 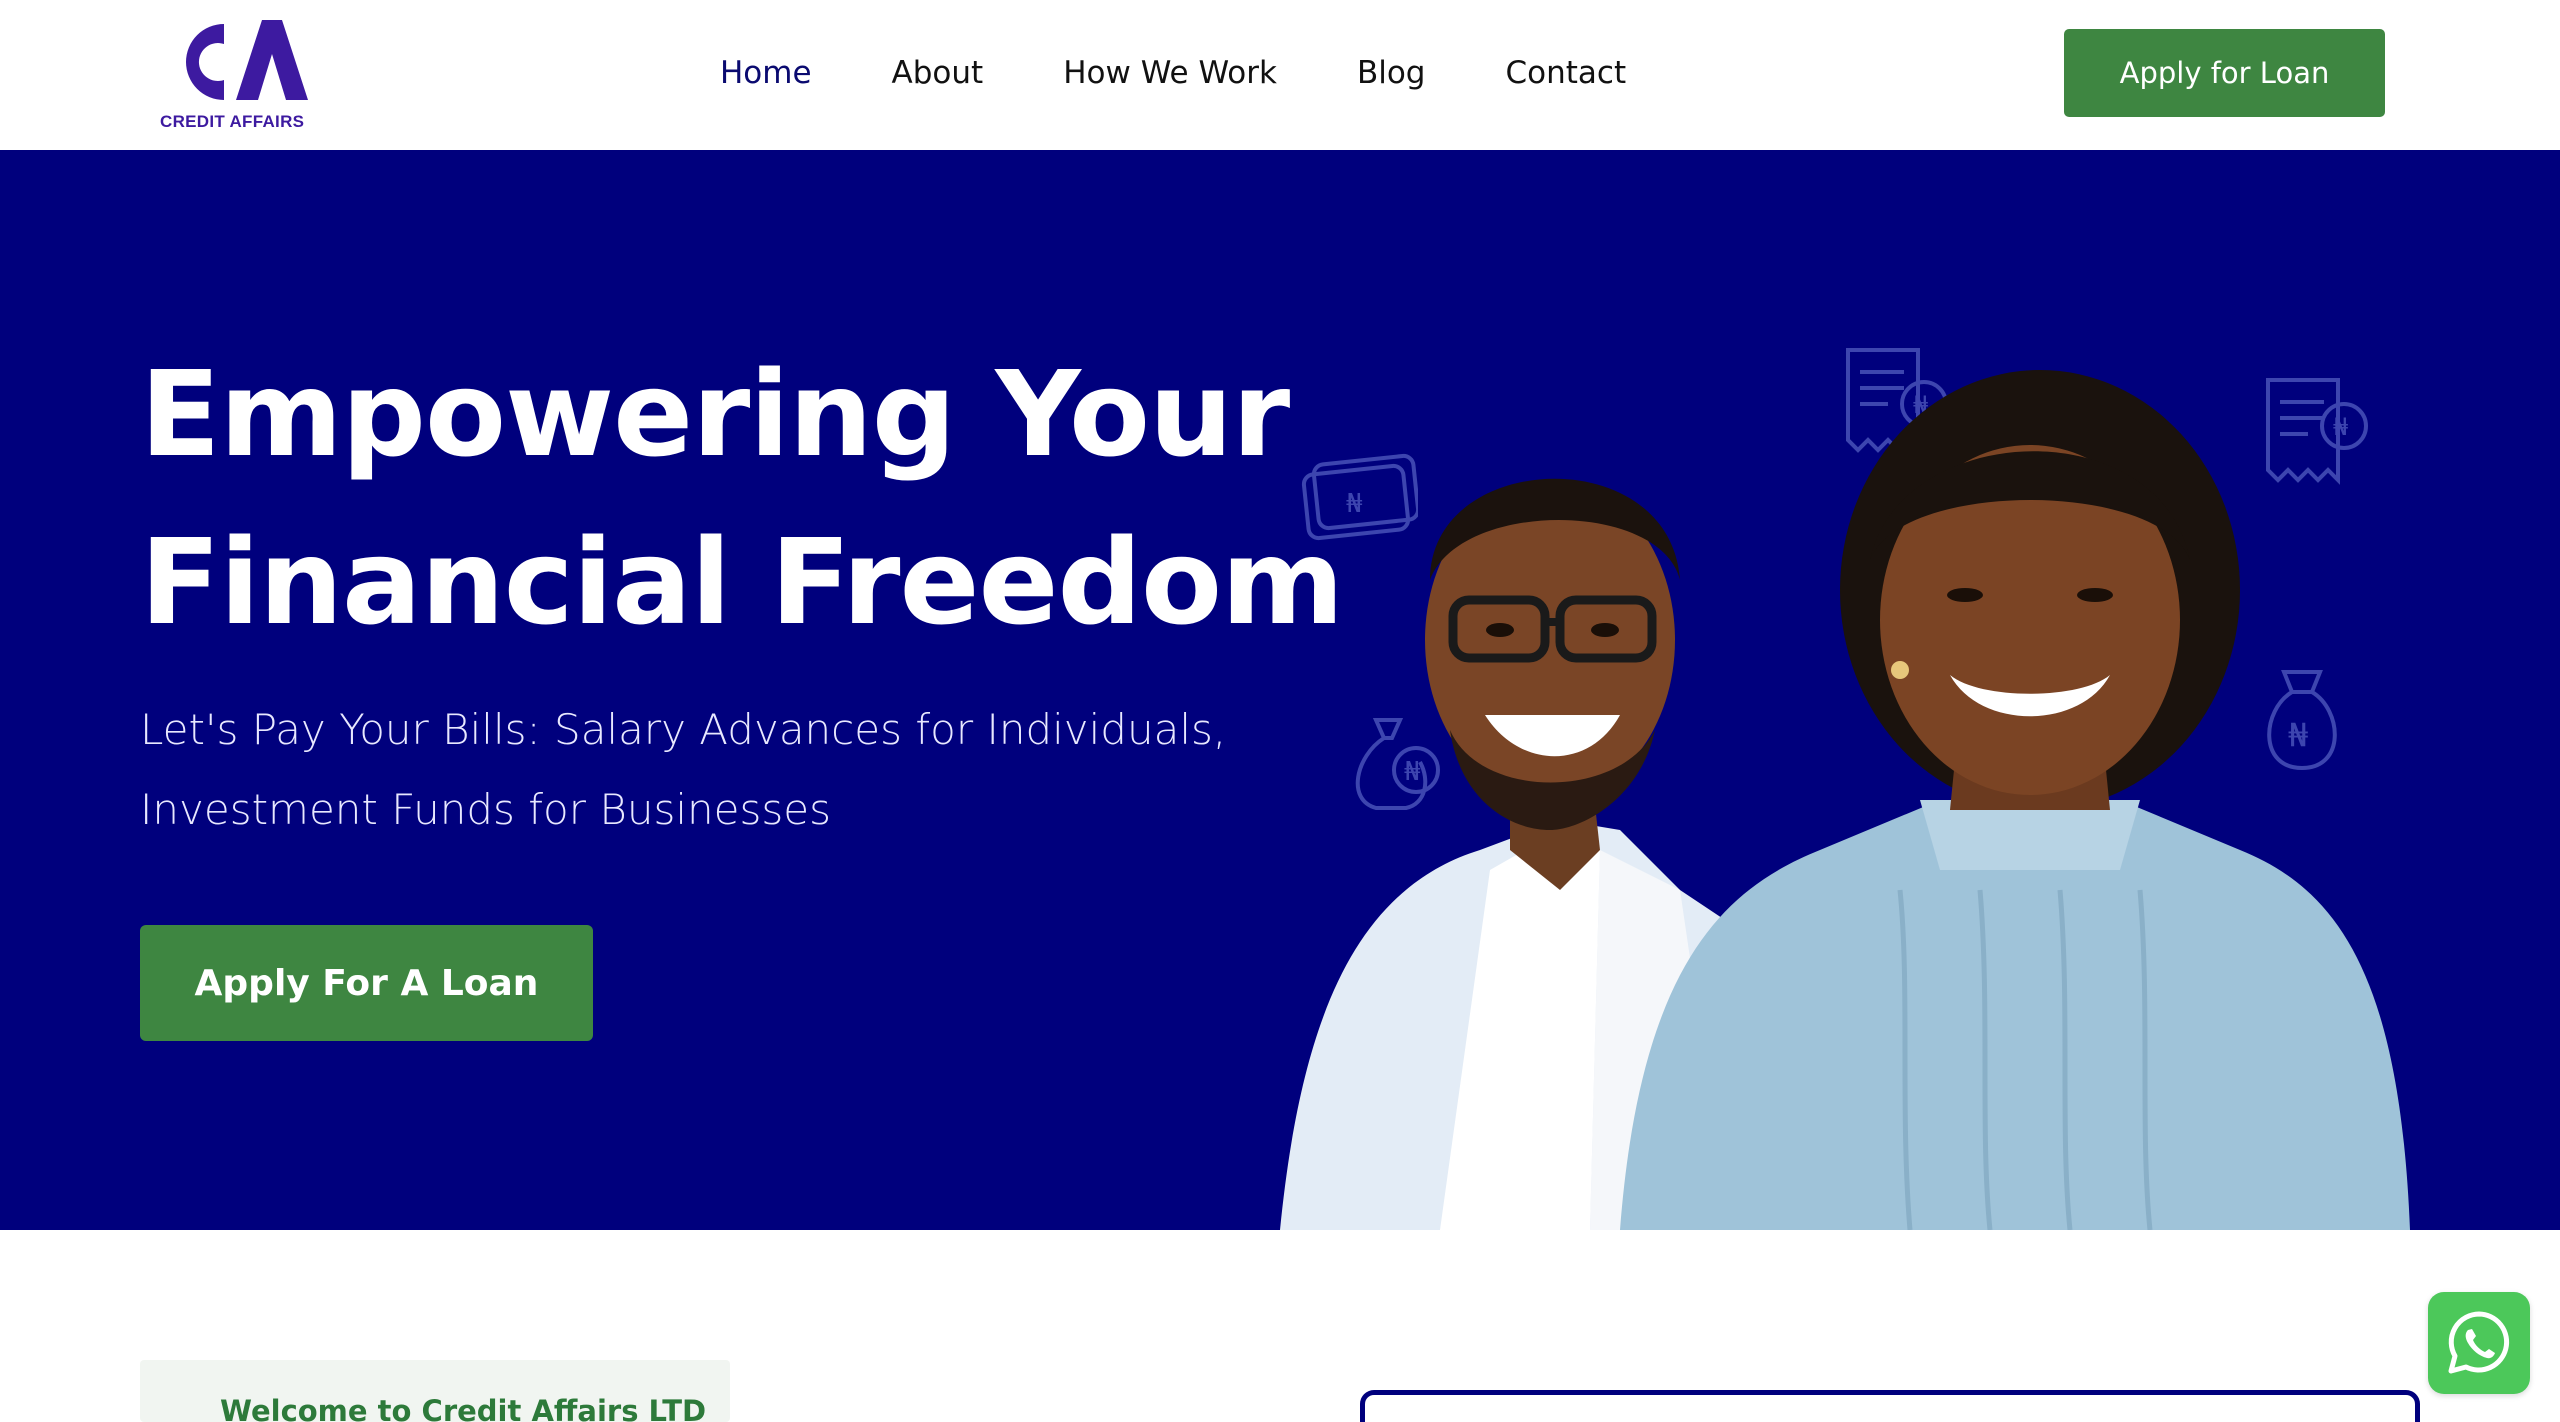 I want to click on hero-title-line-1: Empowering Your, so click(x=715, y=414).